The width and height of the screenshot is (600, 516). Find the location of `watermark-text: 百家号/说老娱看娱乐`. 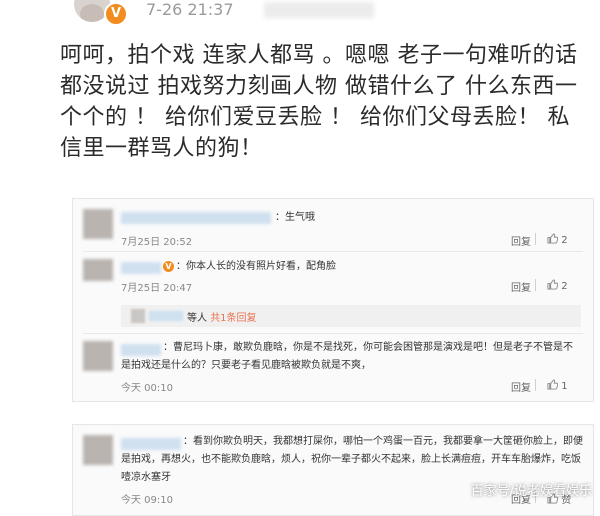

watermark-text: 百家号/说老娱看娱乐 is located at coordinates (531, 491).